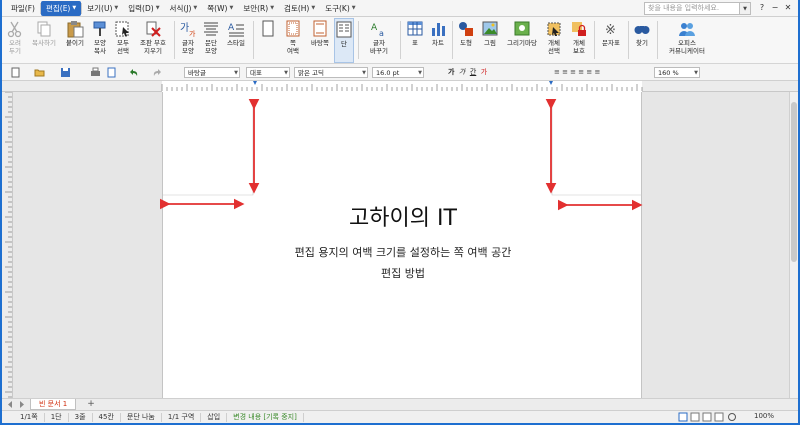 The width and height of the screenshot is (800, 425). I want to click on menu-review: 검토(H) ▼, so click(299, 8).